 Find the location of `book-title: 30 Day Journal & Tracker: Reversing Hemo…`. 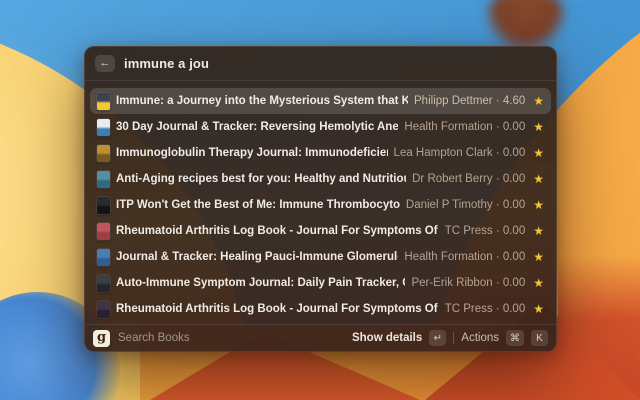

book-title: 30 Day Journal & Tracker: Reversing Hemo… is located at coordinates (257, 127).